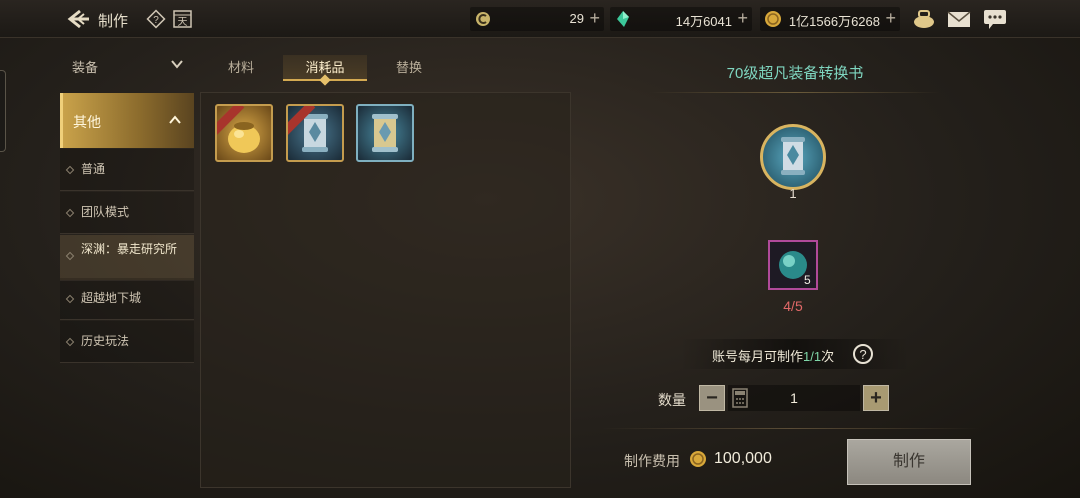 This screenshot has width=1080, height=498. What do you see at coordinates (241, 68) in the screenshot?
I see `tab-materials: 材料` at bounding box center [241, 68].